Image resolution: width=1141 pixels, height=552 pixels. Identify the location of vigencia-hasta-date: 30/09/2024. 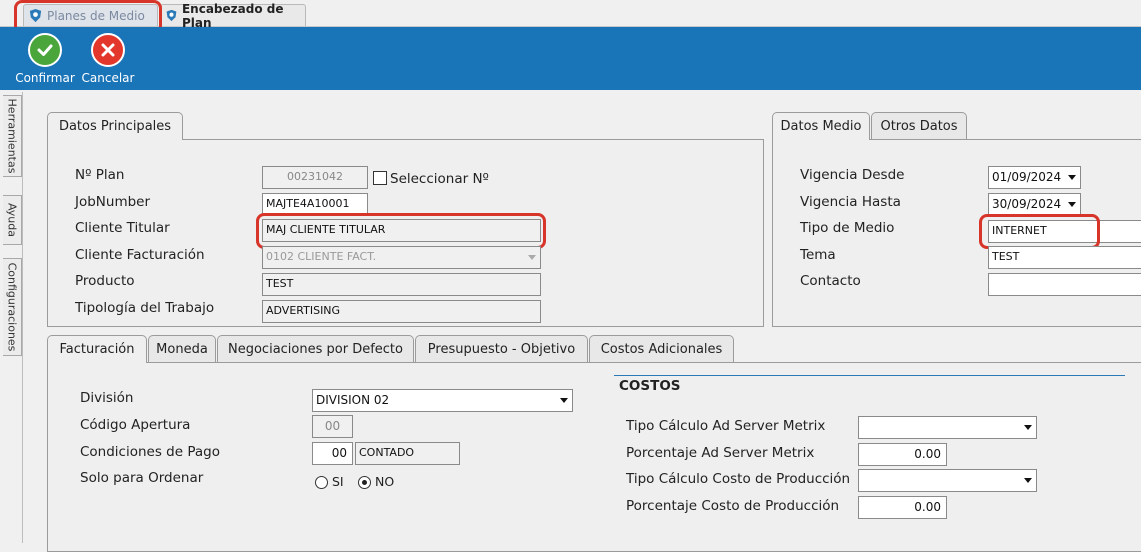
(1034, 204).